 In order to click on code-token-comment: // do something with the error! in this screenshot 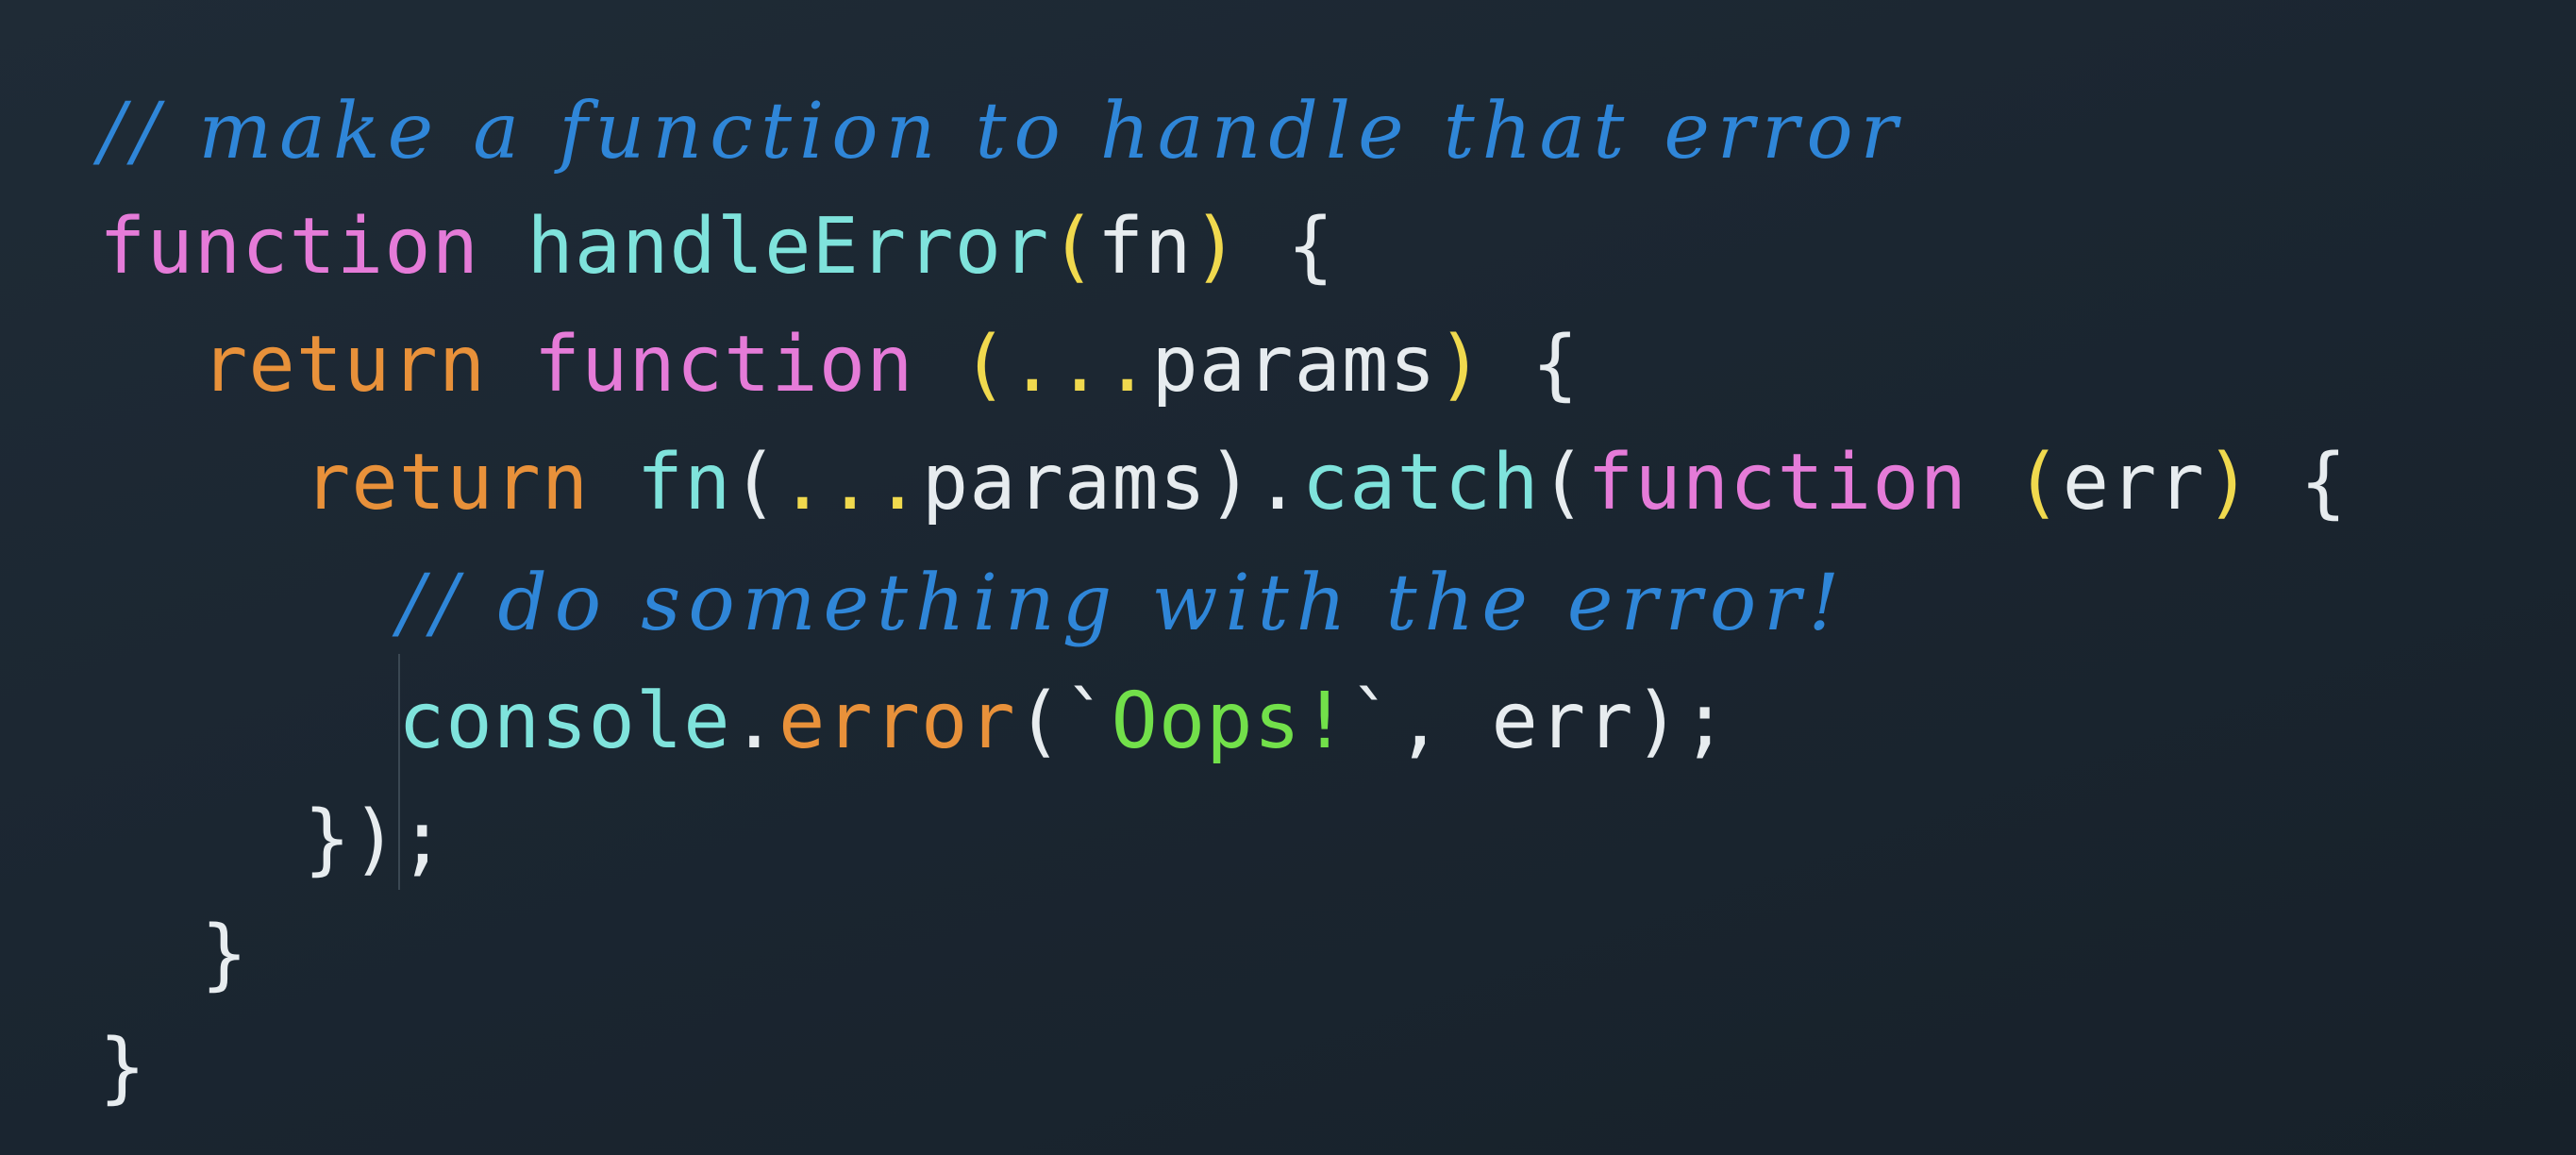, I will do `click(1123, 603)`.